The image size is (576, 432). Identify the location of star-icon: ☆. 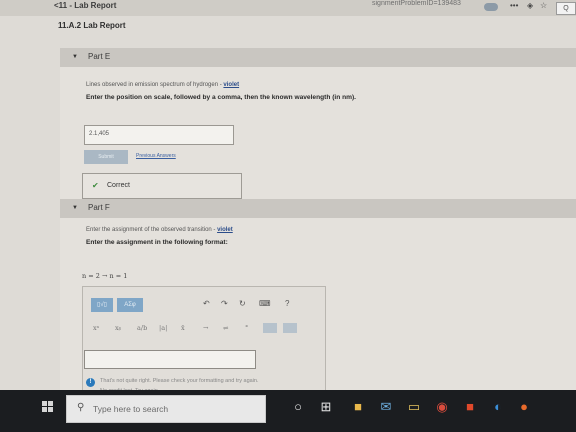
(543, 5).